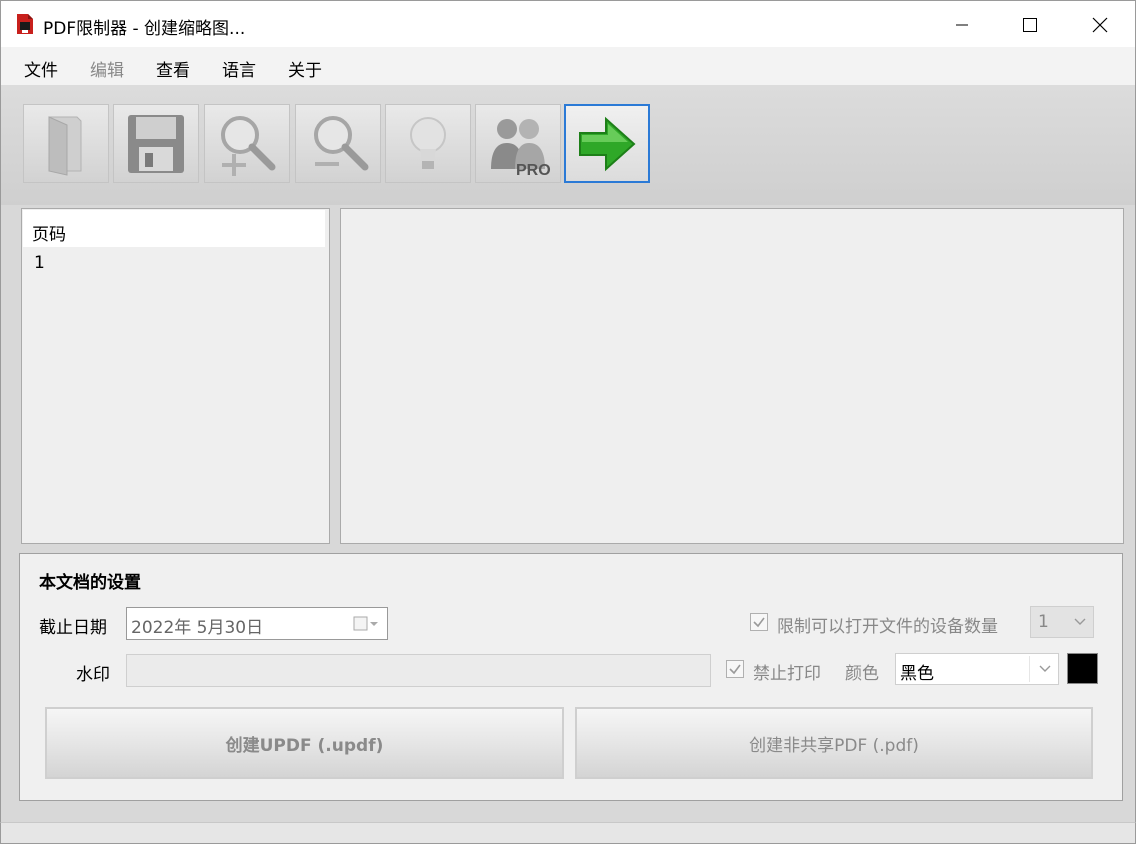 This screenshot has width=1136, height=844. What do you see at coordinates (533, 170) in the screenshot?
I see `pro-badge: PRO` at bounding box center [533, 170].